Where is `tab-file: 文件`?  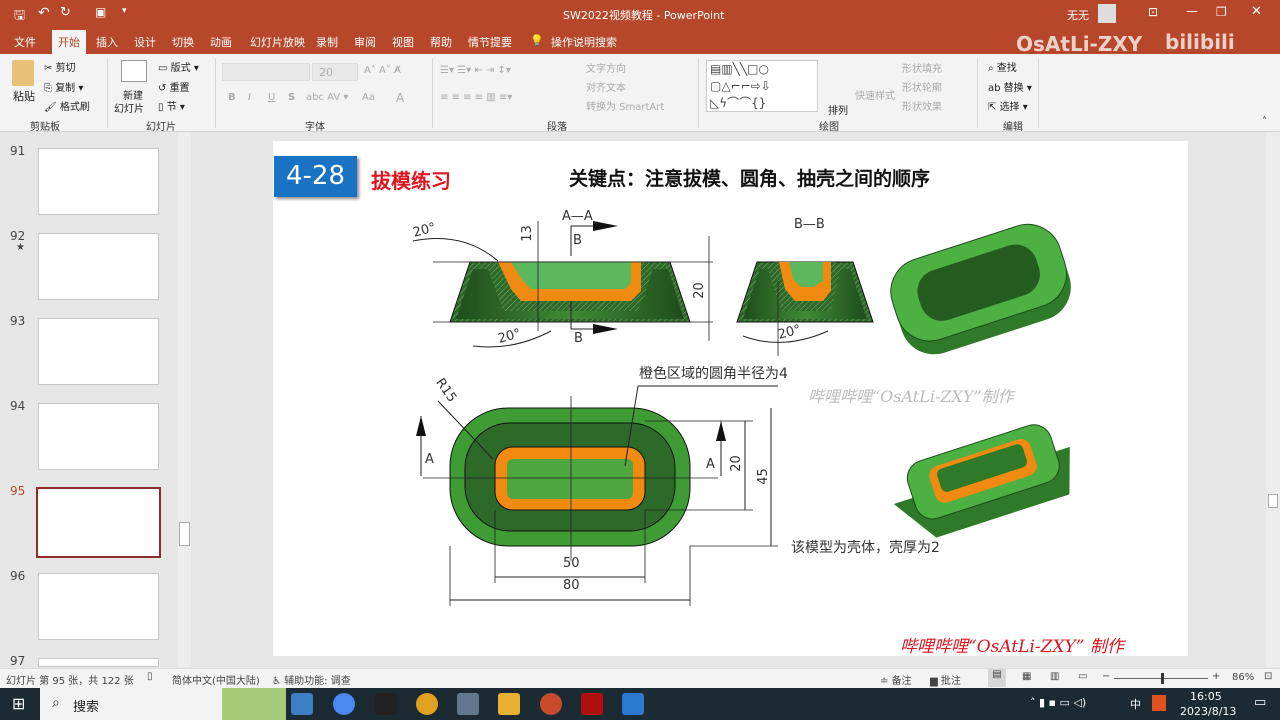
tab-file: 文件 is located at coordinates (25, 42).